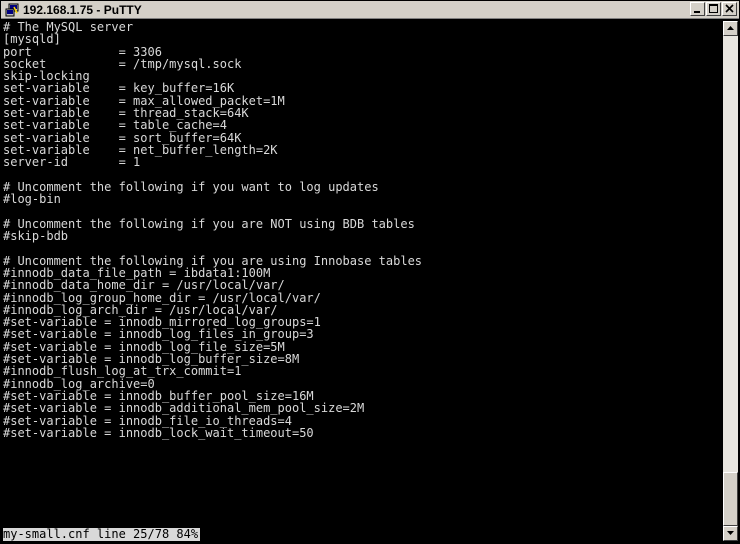 The height and width of the screenshot is (544, 740). What do you see at coordinates (36, 236) in the screenshot?
I see `terminal-line: #skip-bdb` at bounding box center [36, 236].